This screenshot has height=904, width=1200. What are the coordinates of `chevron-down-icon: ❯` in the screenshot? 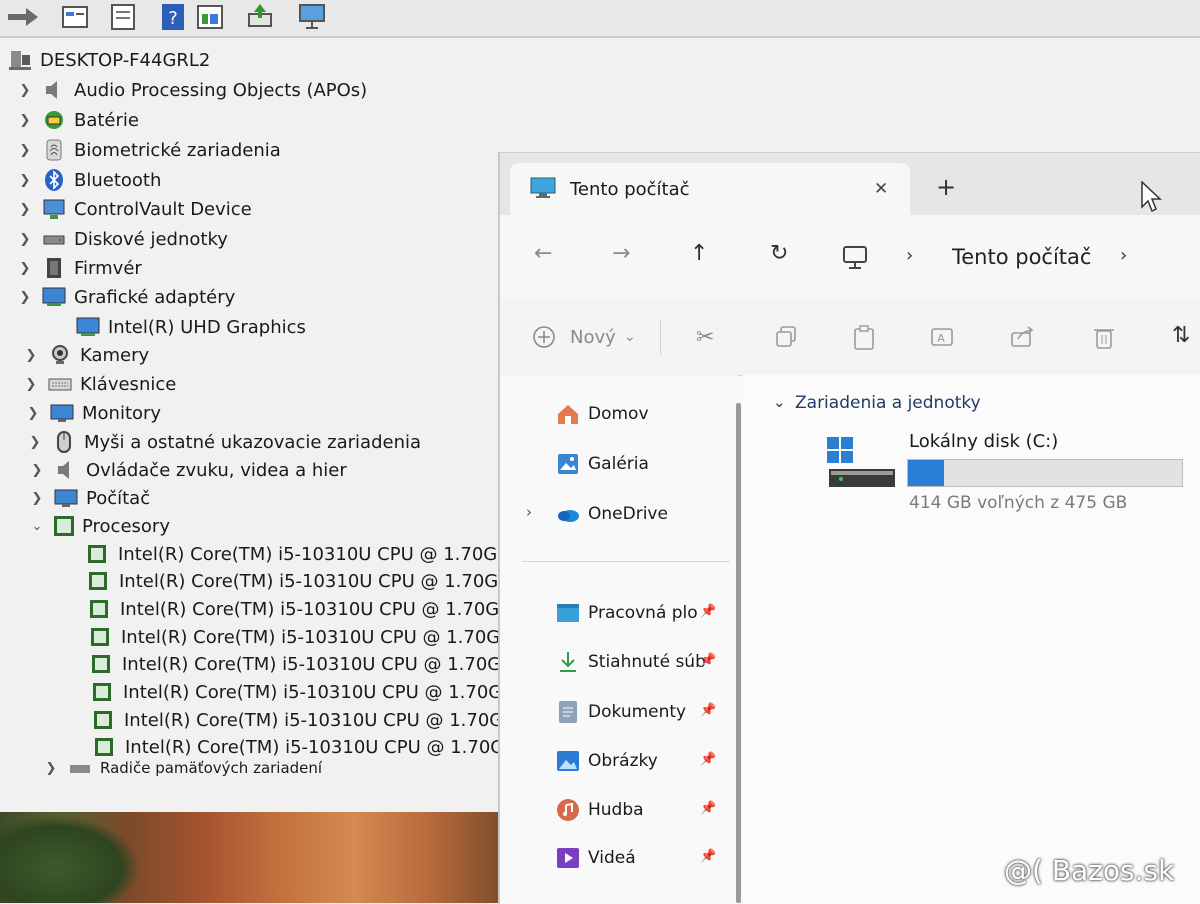 It's located at (25, 297).